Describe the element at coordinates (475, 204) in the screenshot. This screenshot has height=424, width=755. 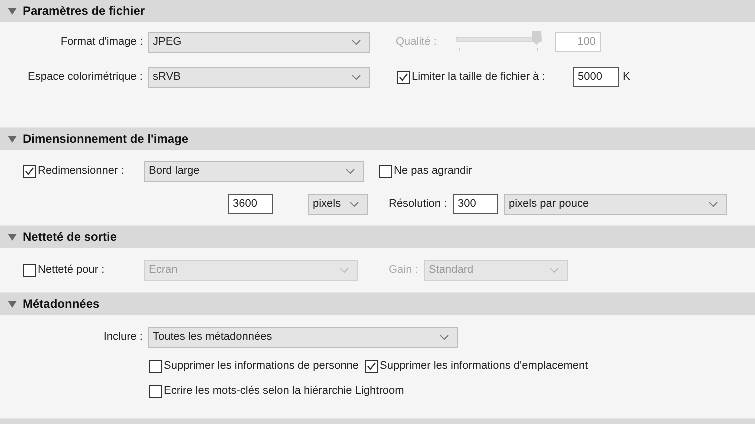
I see `resolution-field: 300` at that location.